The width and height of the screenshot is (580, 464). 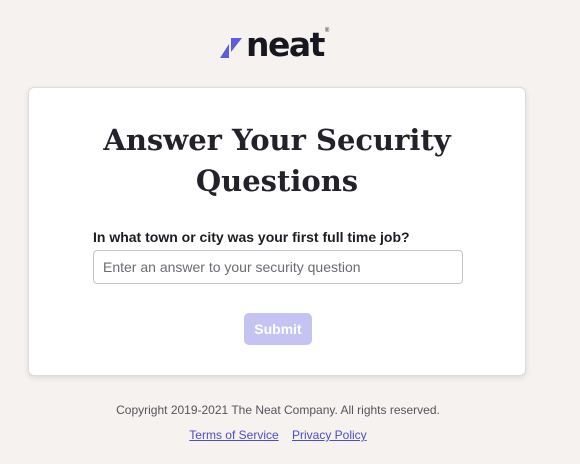 I want to click on neat-logo-wordmark: neat, so click(x=285, y=44).